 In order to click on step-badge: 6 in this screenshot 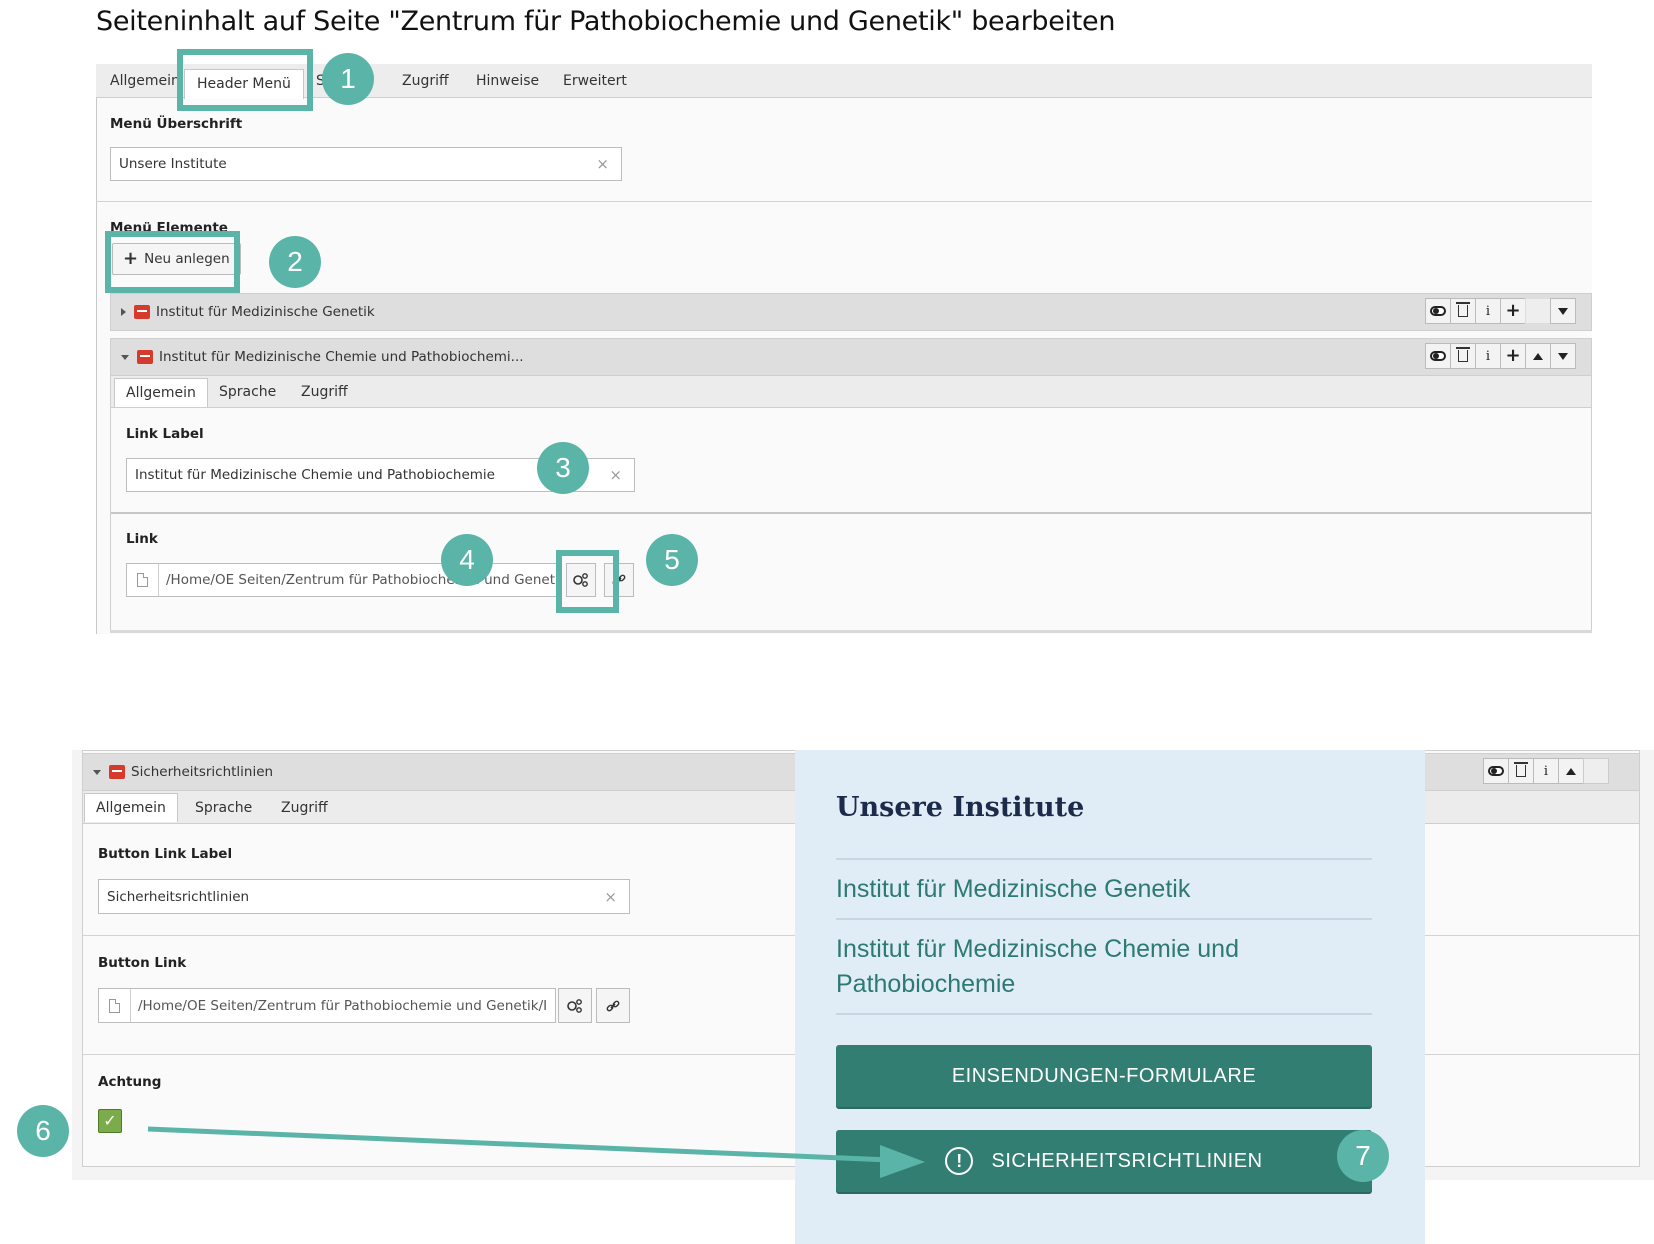, I will do `click(43, 1131)`.